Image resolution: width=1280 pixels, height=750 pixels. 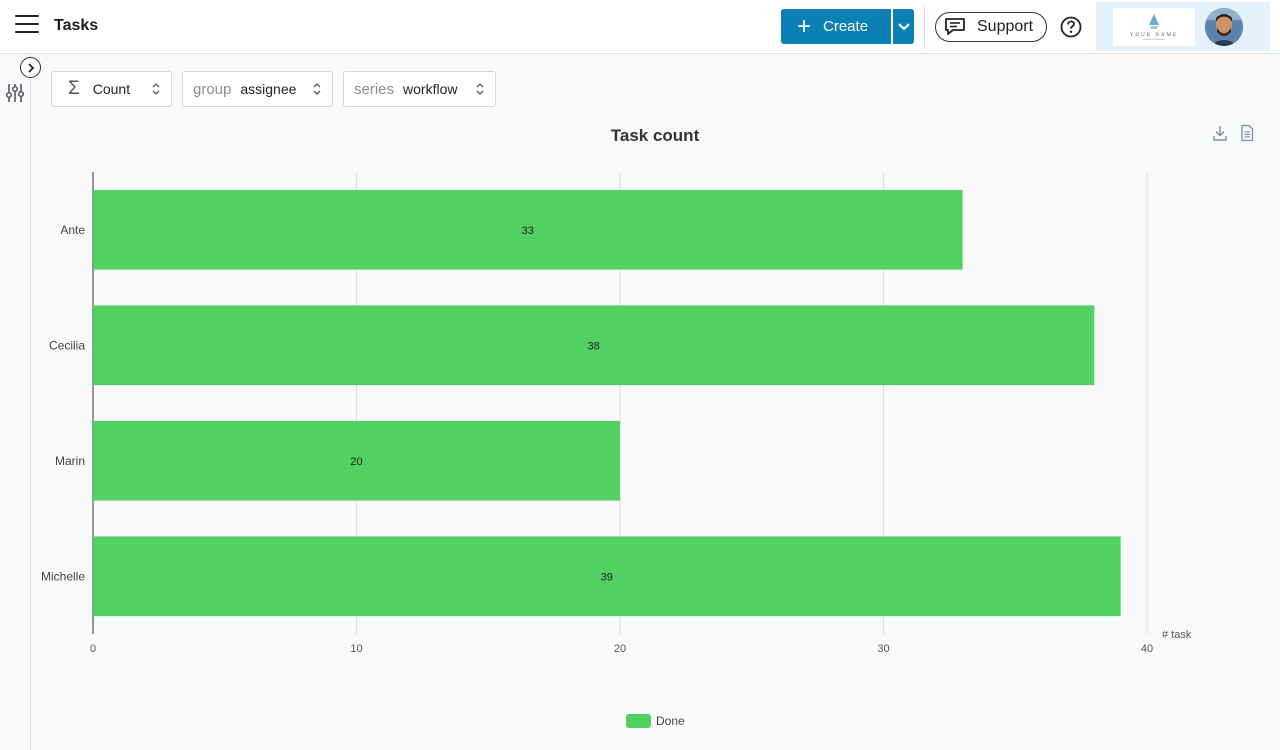 What do you see at coordinates (70, 461) in the screenshot?
I see `y-tick-label: Marin` at bounding box center [70, 461].